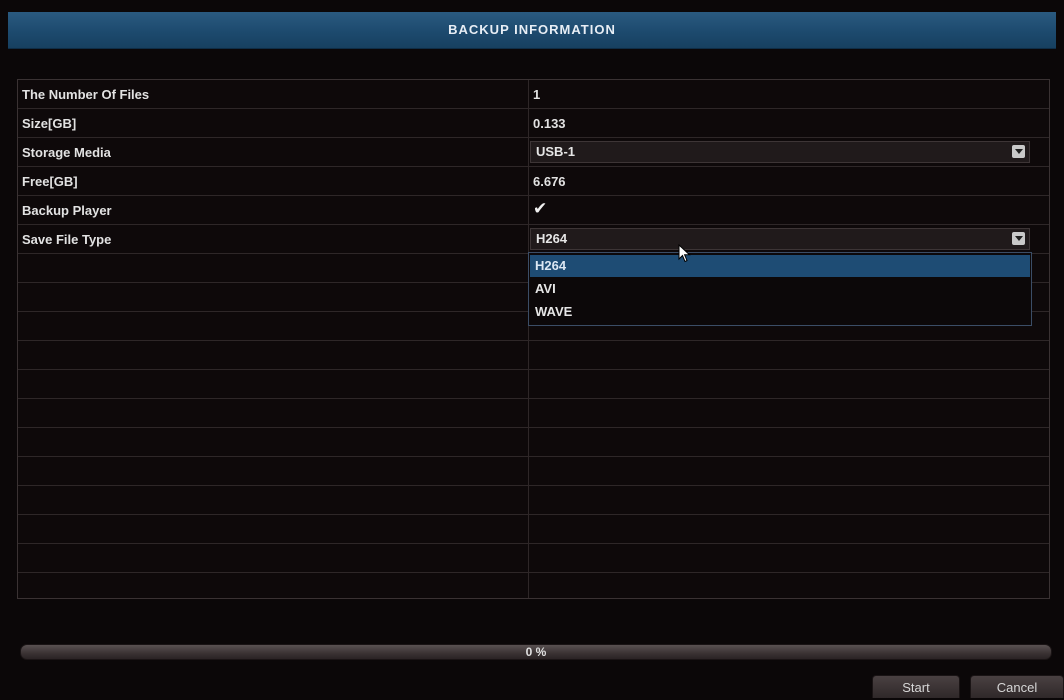  What do you see at coordinates (552, 238) in the screenshot?
I see `save-file-type-value: H264` at bounding box center [552, 238].